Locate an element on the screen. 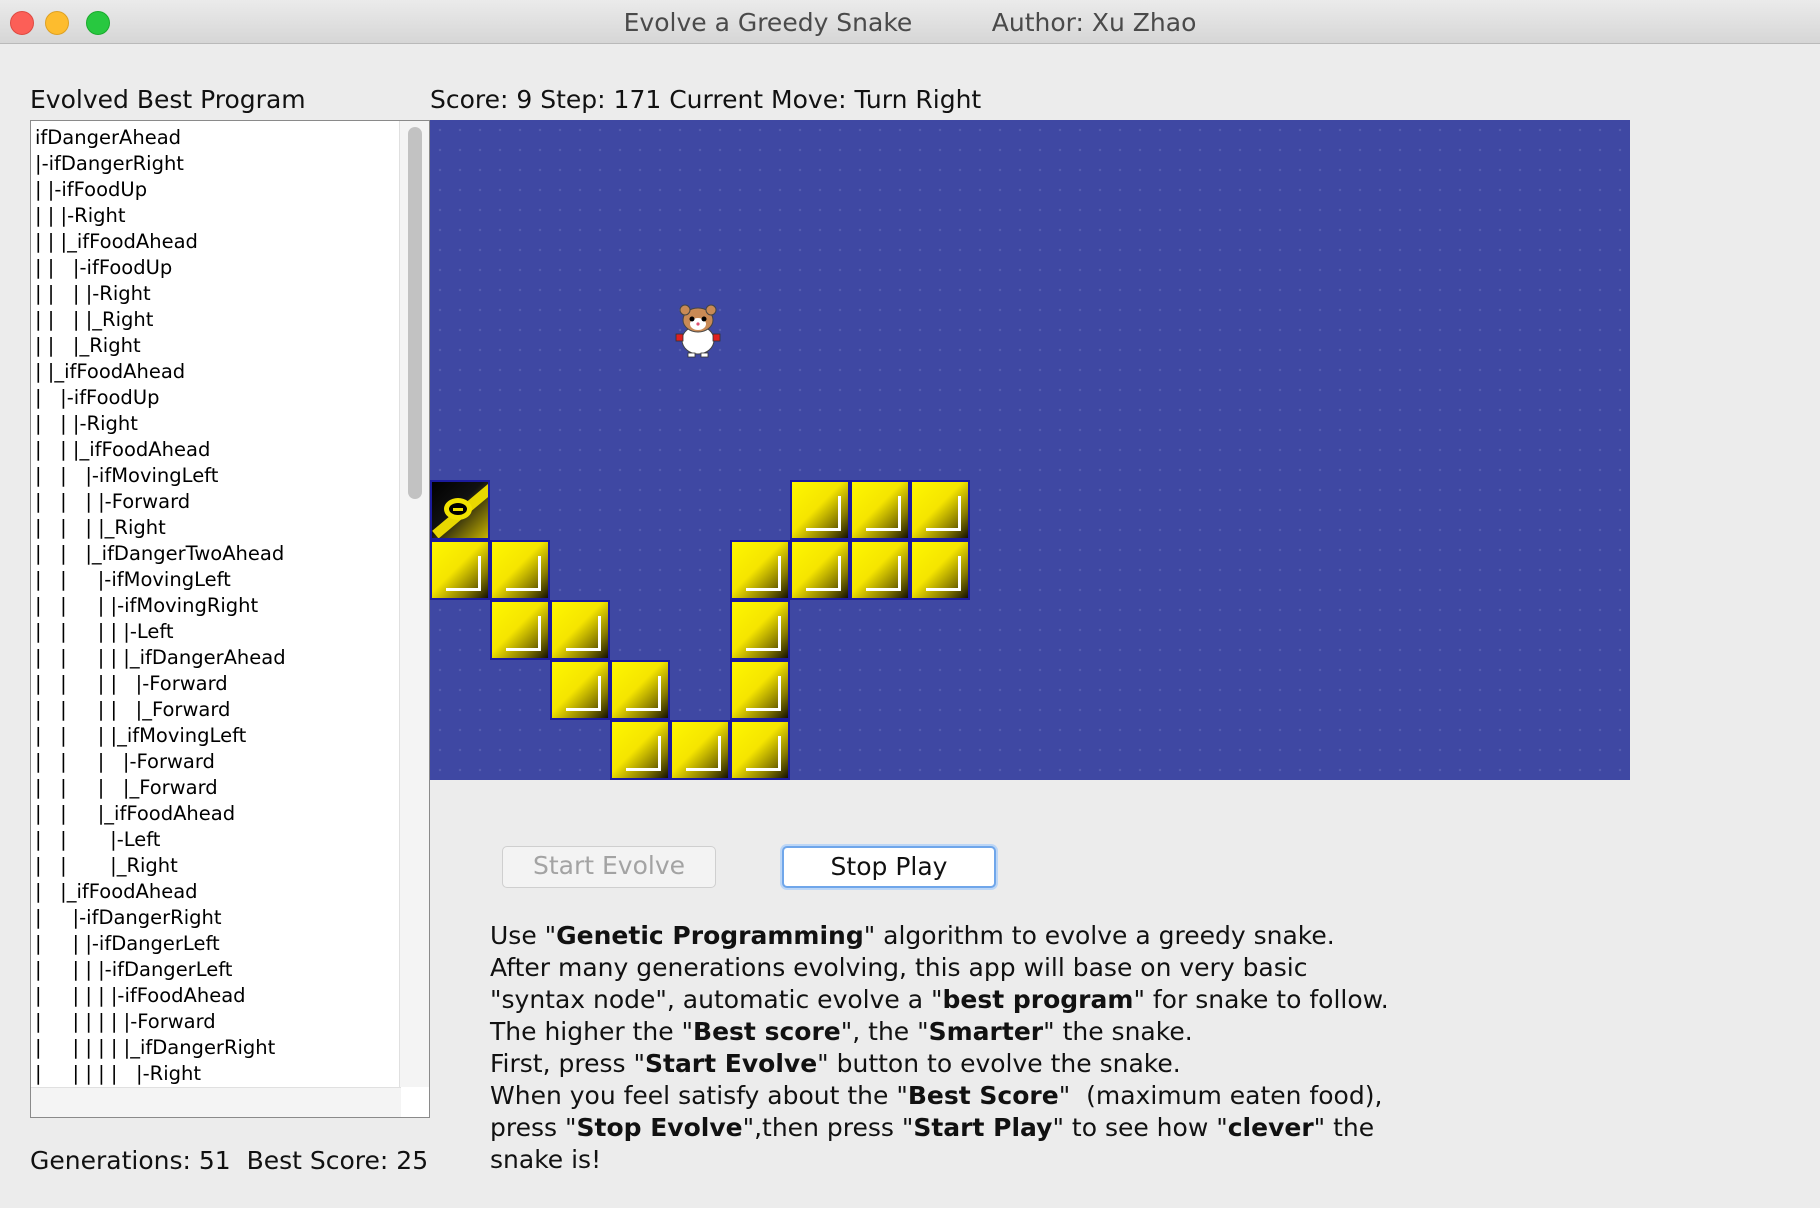 Image resolution: width=1820 pixels, height=1208 pixels. text-run: " button to evolve the snake. is located at coordinates (999, 1063).